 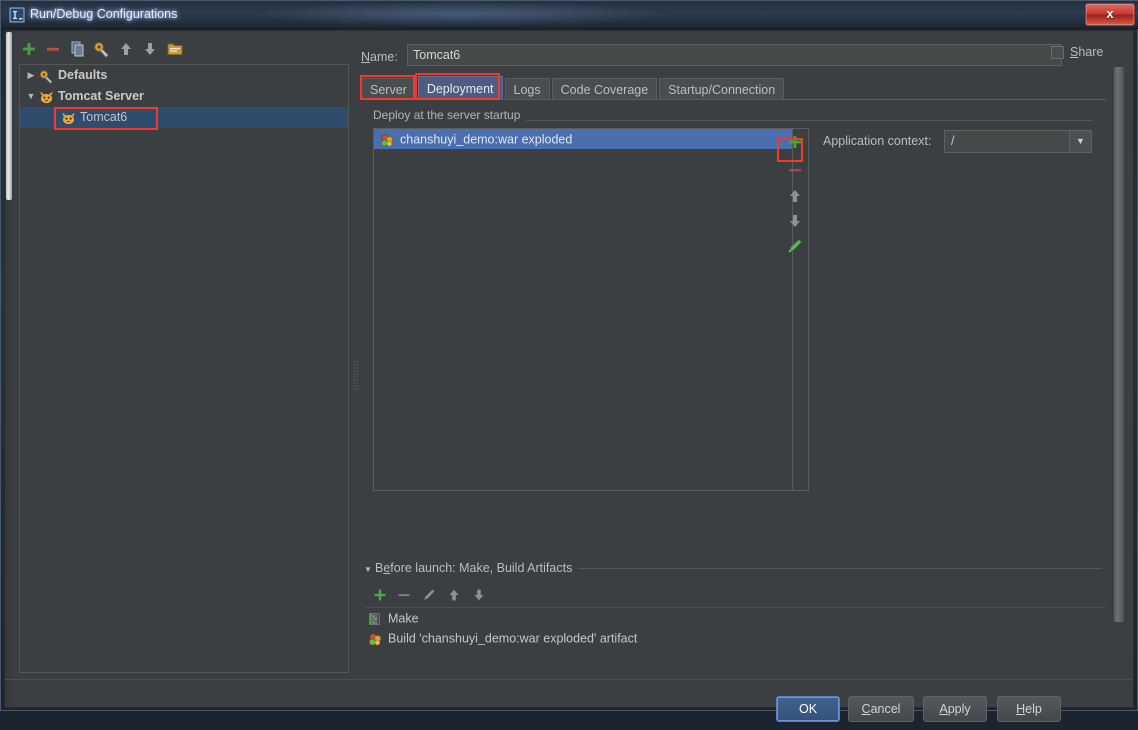 What do you see at coordinates (604, 89) in the screenshot?
I see `tab-code-coverage: Code Coverage` at bounding box center [604, 89].